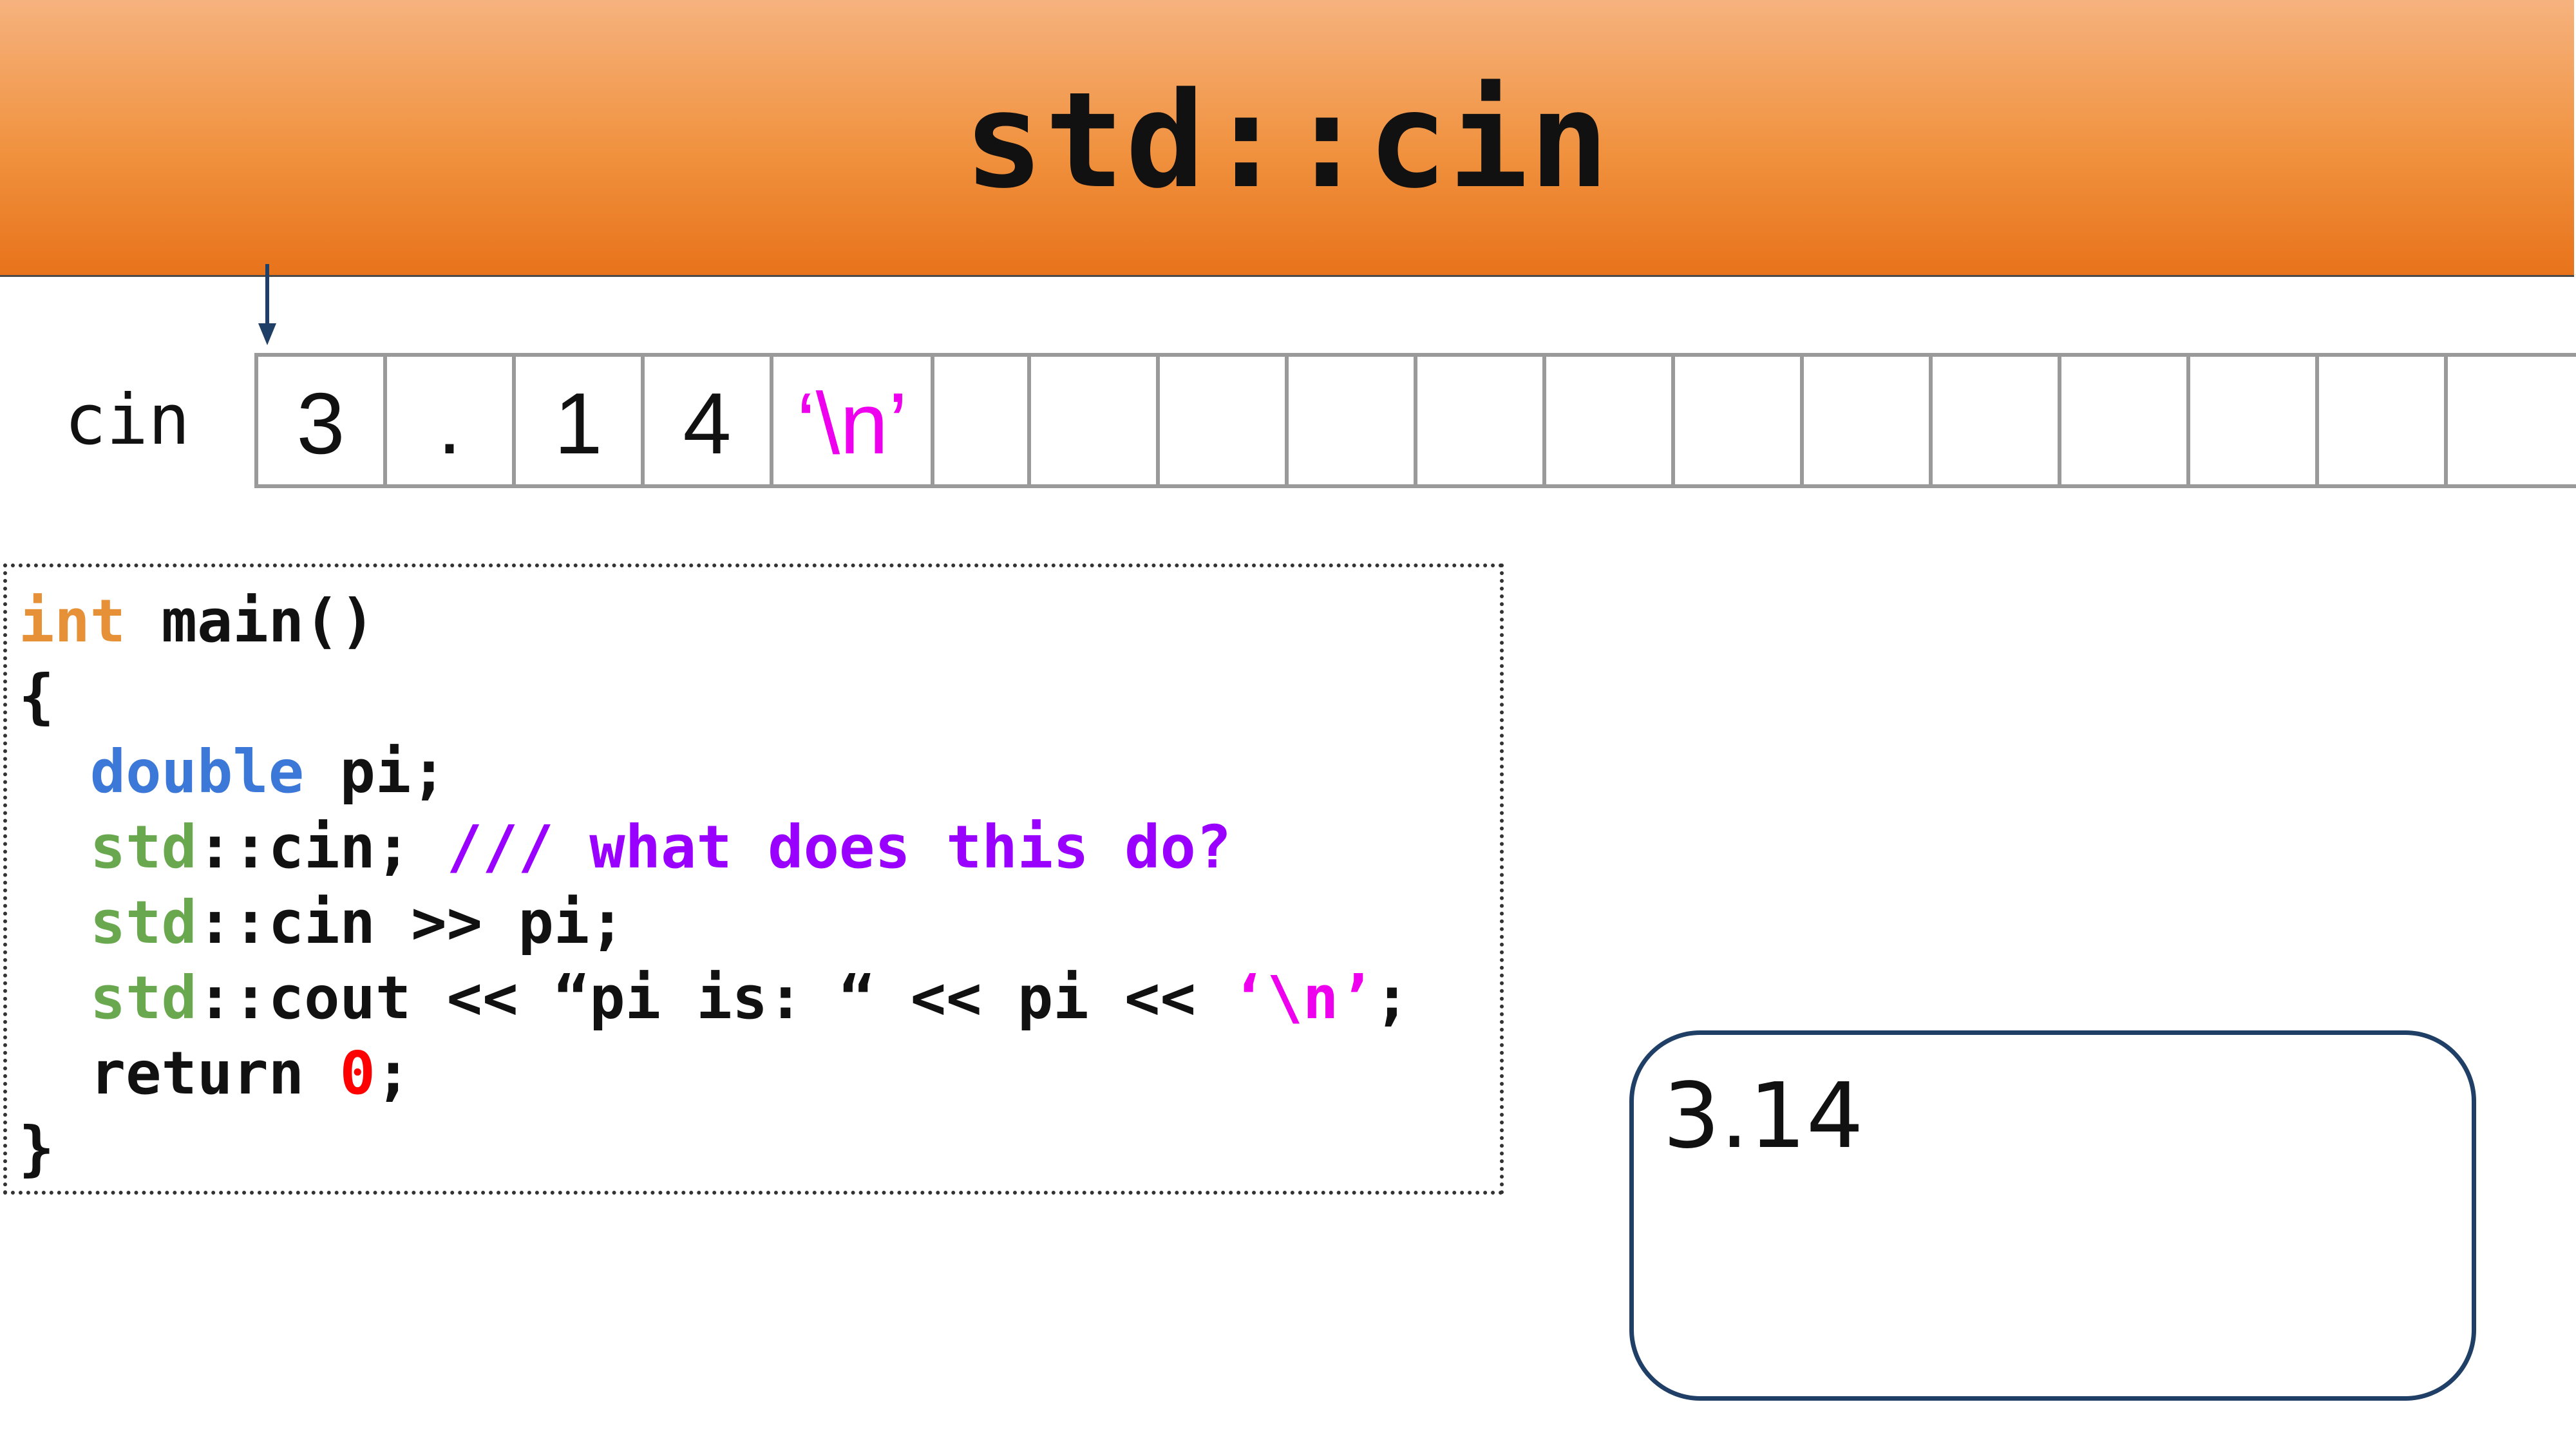 The width and height of the screenshot is (2576, 1449). Describe the element at coordinates (714, 998) in the screenshot. I see `code-text: ::cout << “pi is: “ << pi <<` at that location.